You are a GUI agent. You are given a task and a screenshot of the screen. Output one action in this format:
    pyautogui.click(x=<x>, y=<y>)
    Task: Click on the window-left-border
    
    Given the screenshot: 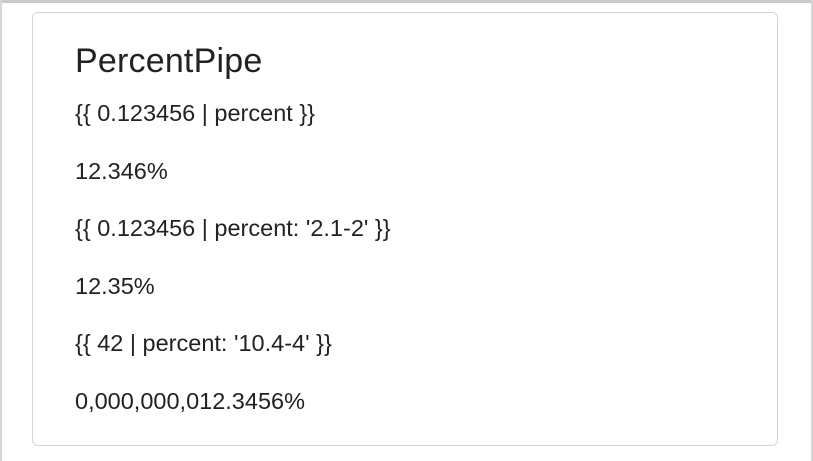 What is the action you would take?
    pyautogui.click(x=1, y=230)
    